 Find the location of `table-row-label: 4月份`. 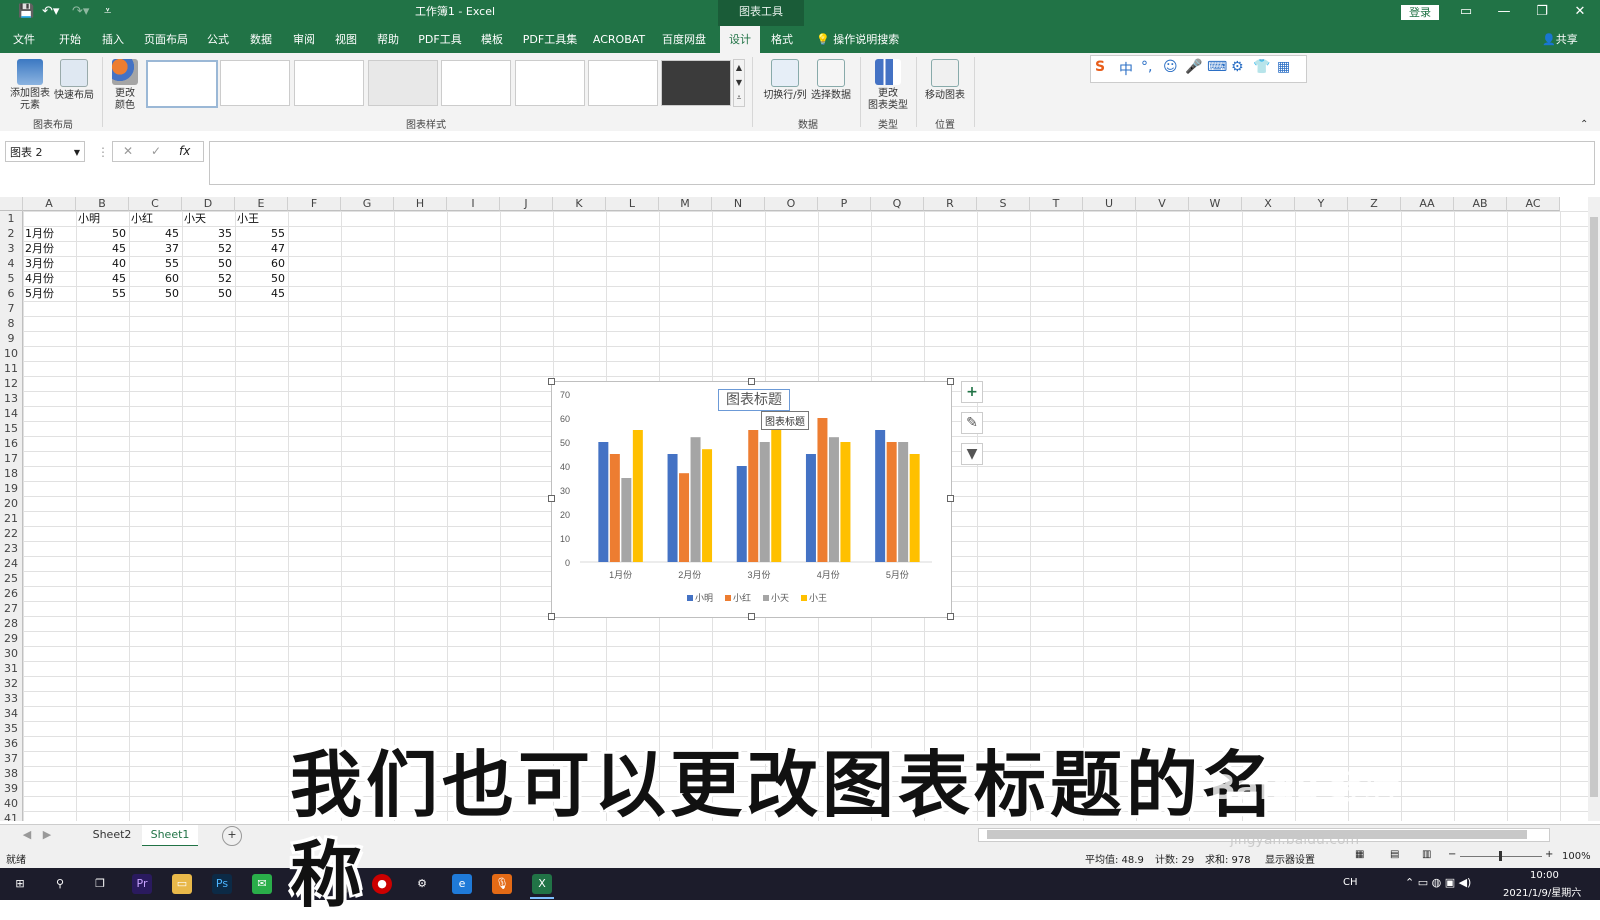

table-row-label: 4月份 is located at coordinates (50, 278).